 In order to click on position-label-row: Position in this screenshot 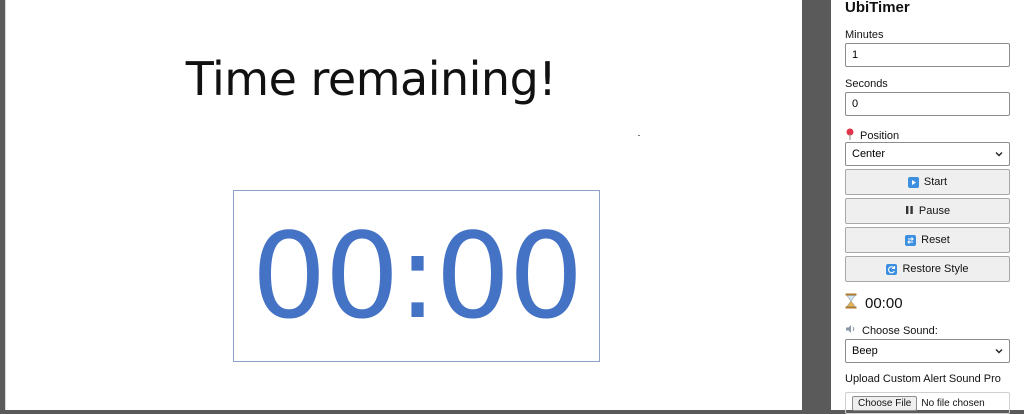, I will do `click(872, 135)`.